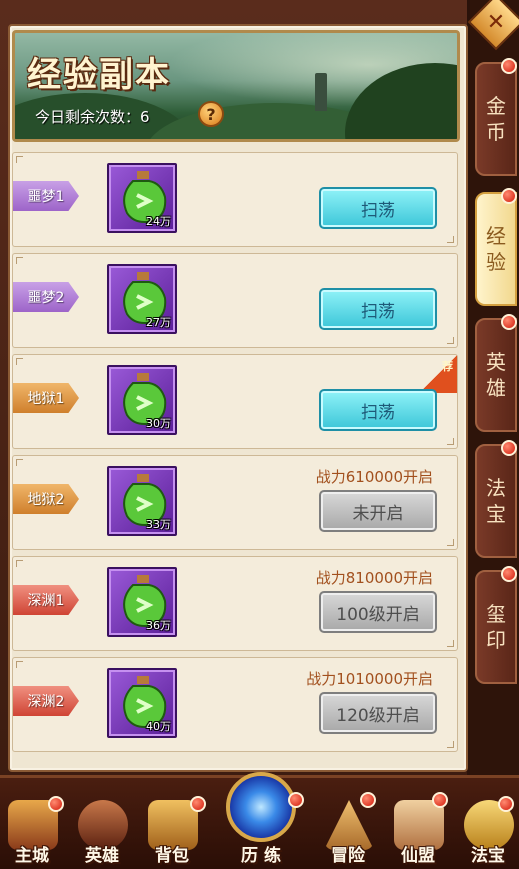 The width and height of the screenshot is (519, 869). Describe the element at coordinates (496, 627) in the screenshot. I see `tab-seal: 玺 印` at that location.